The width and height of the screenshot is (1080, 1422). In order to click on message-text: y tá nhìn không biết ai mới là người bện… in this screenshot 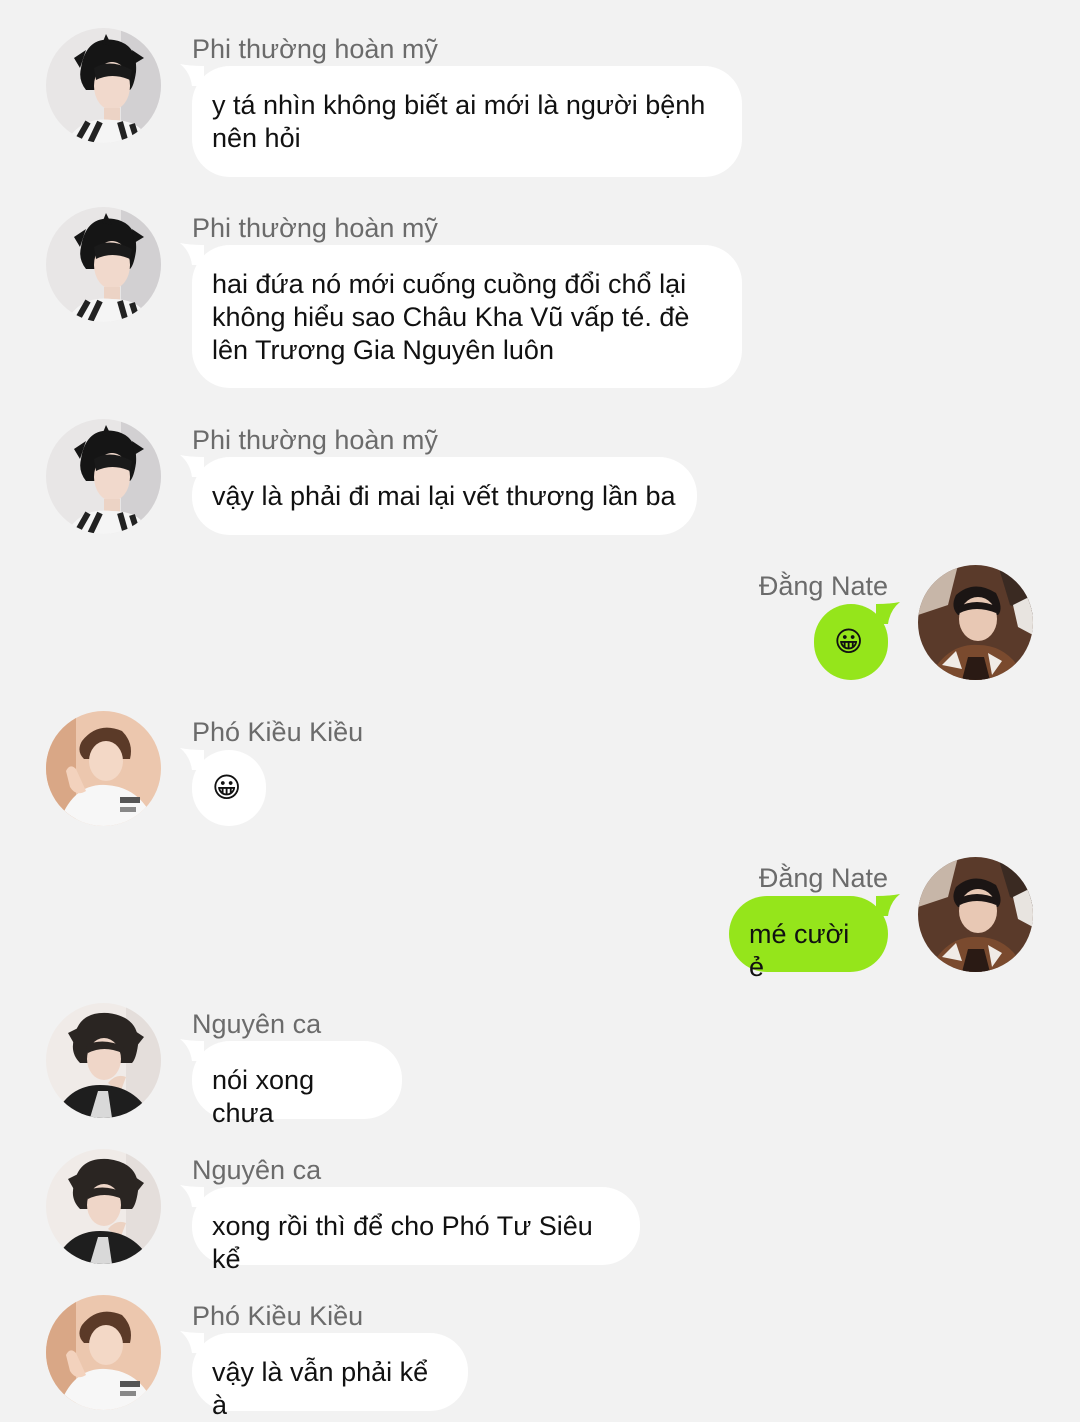, I will do `click(459, 121)`.